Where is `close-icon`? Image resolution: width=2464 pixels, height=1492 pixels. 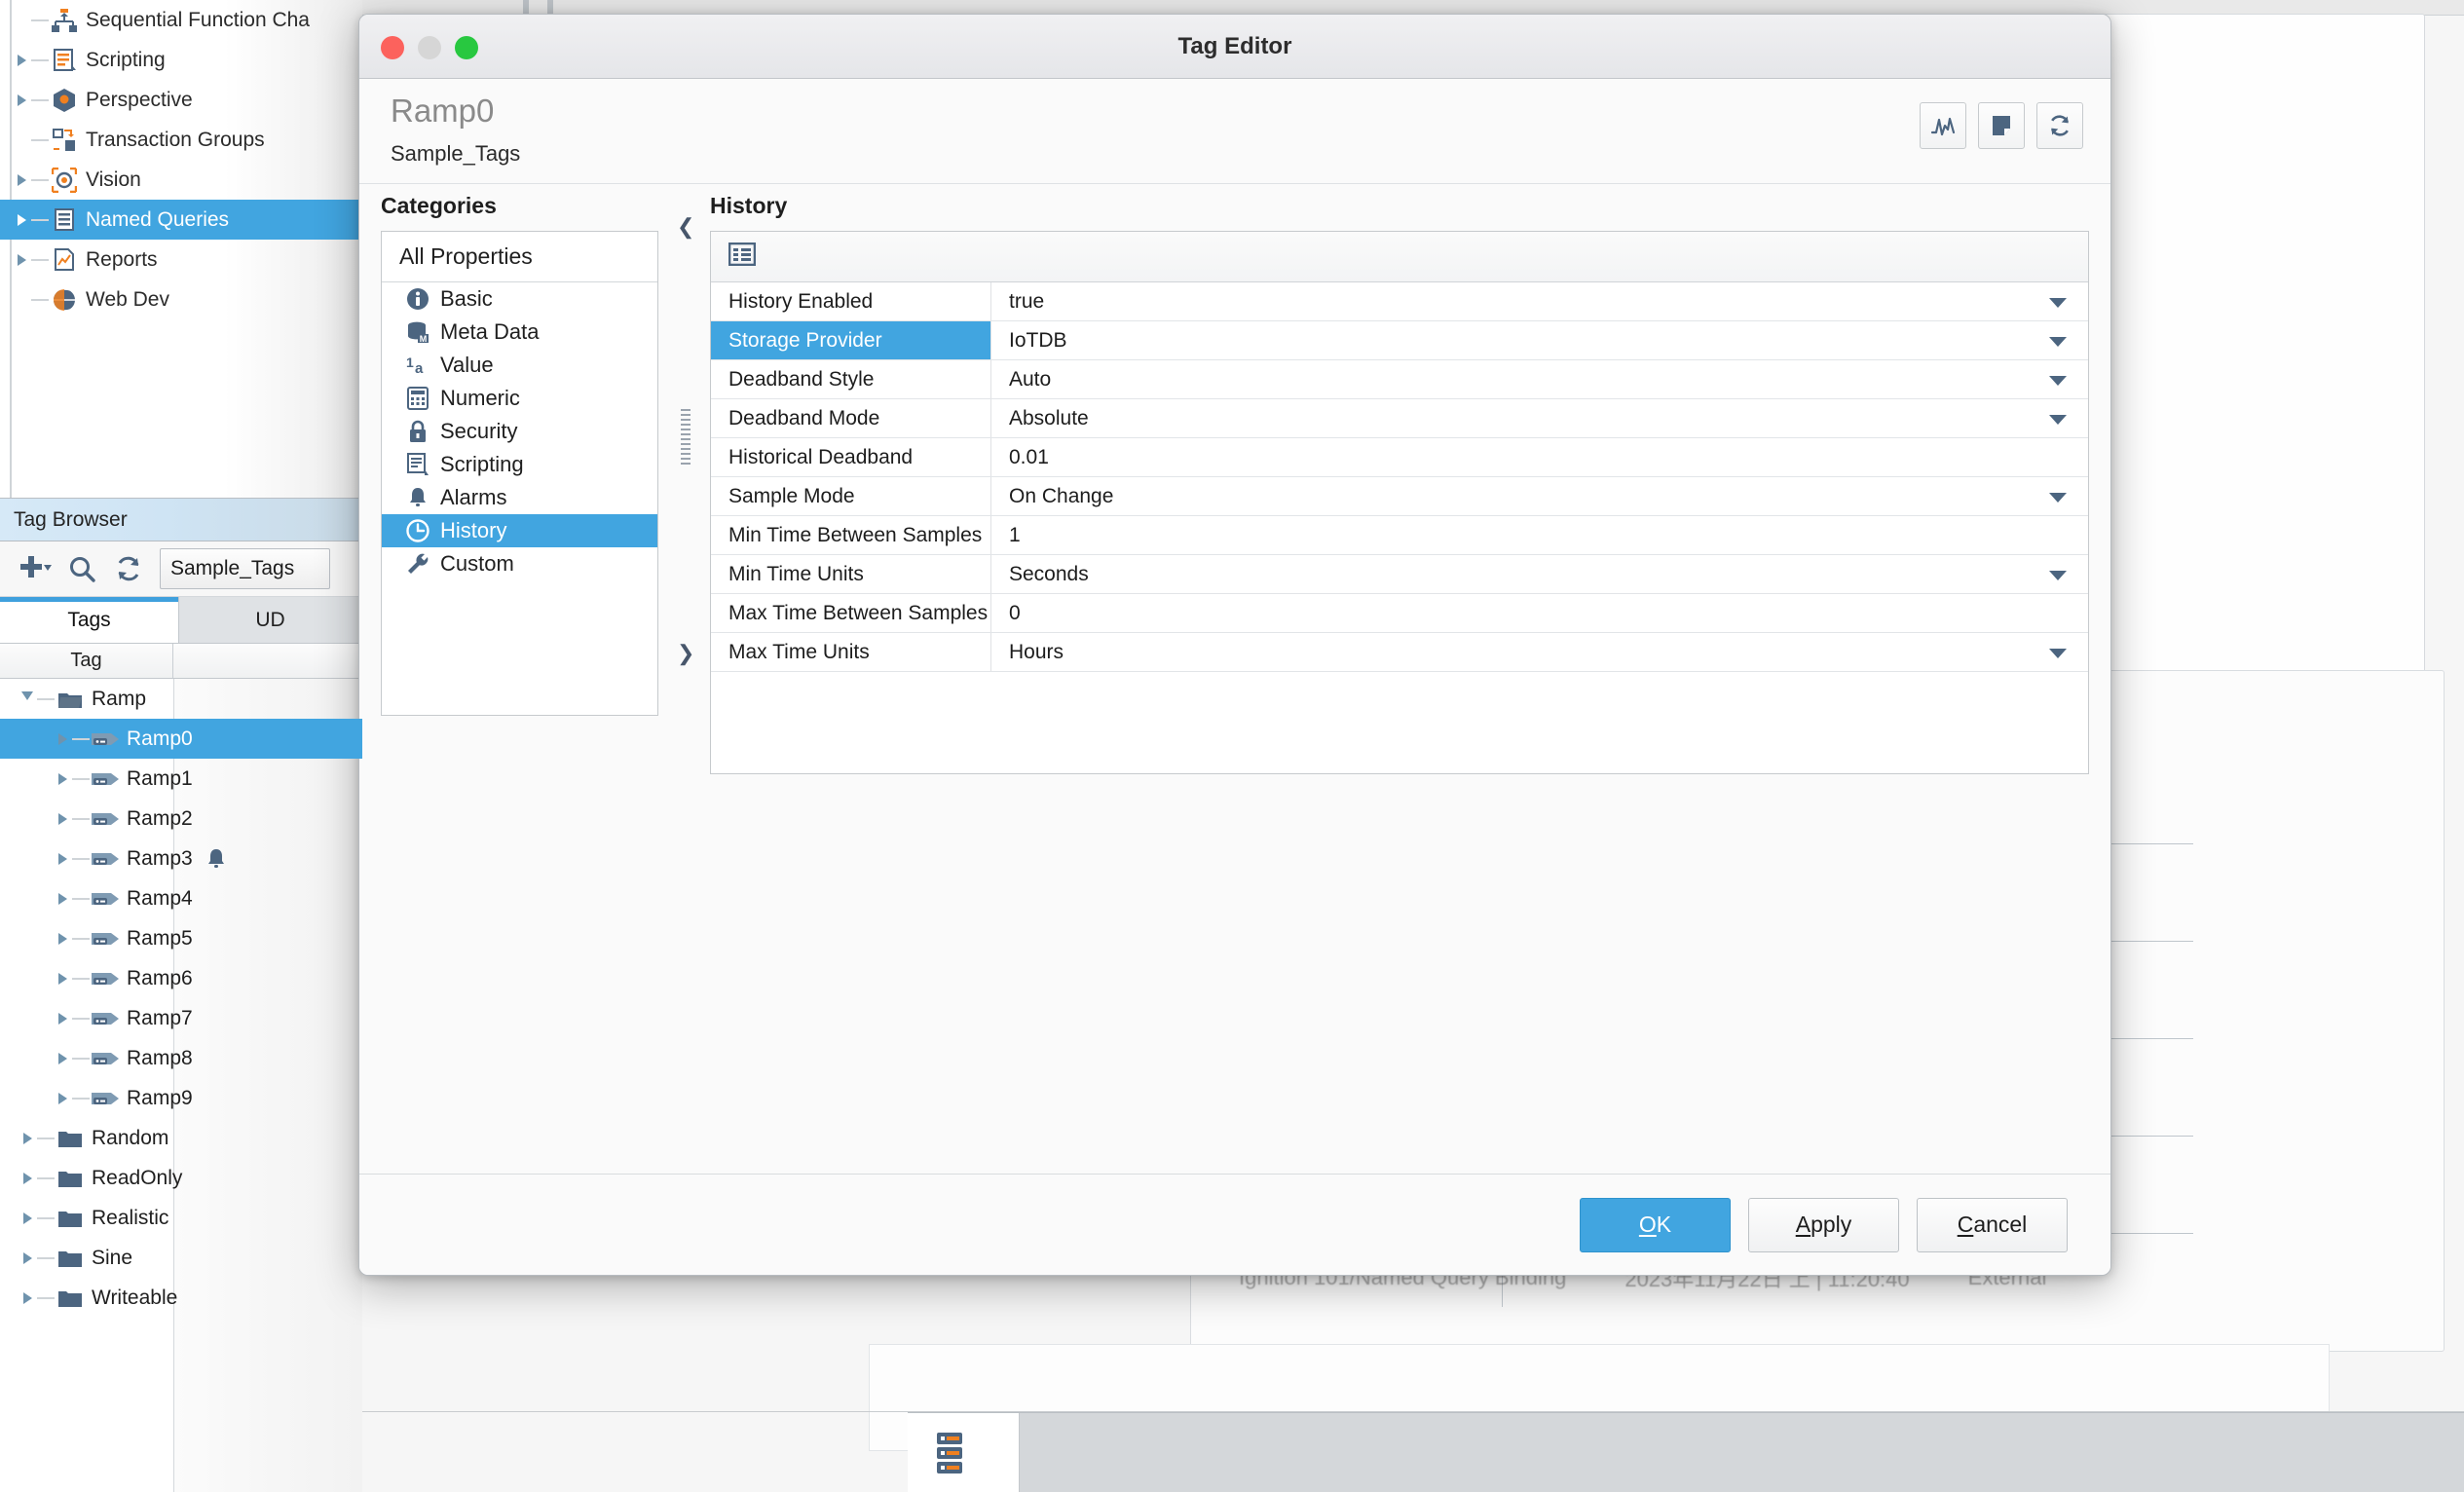
close-icon is located at coordinates (392, 47).